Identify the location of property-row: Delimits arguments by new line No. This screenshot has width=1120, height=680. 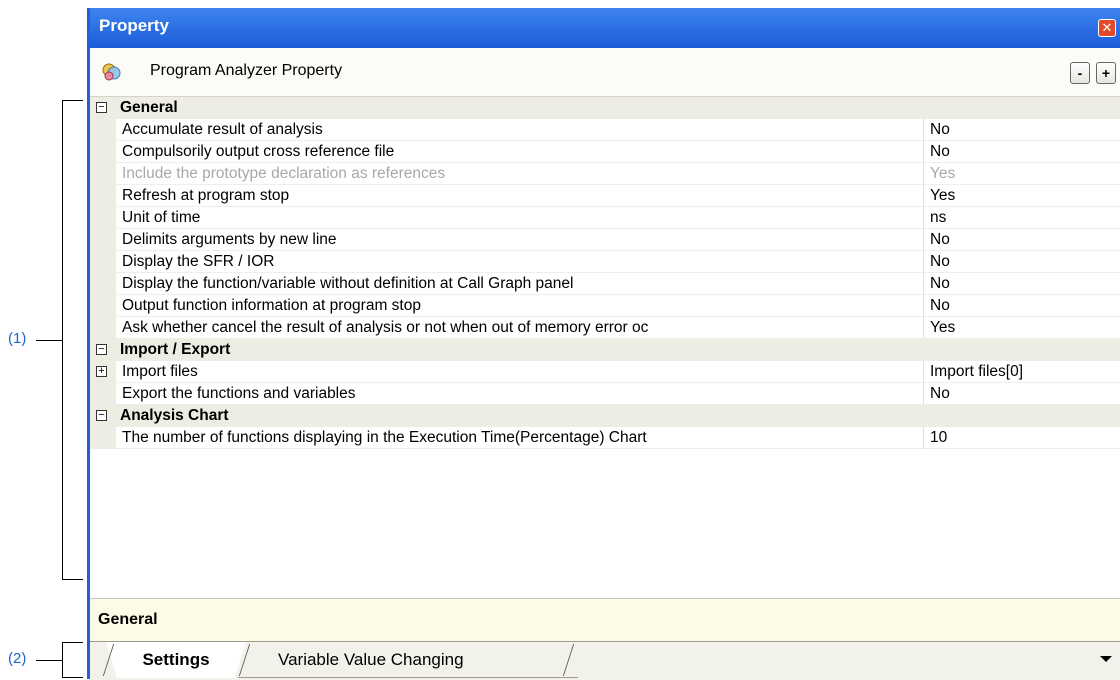
(605, 240).